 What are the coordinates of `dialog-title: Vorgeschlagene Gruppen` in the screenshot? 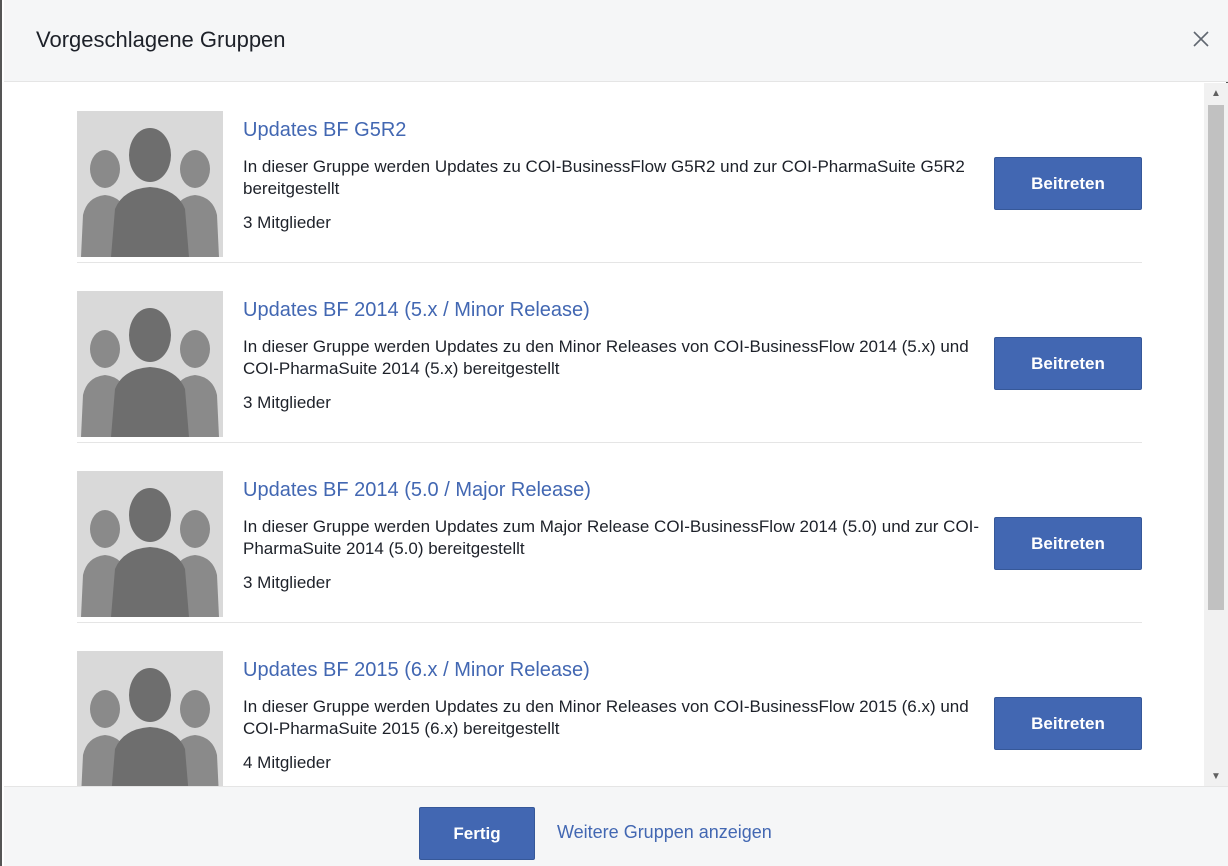 It's located at (161, 39).